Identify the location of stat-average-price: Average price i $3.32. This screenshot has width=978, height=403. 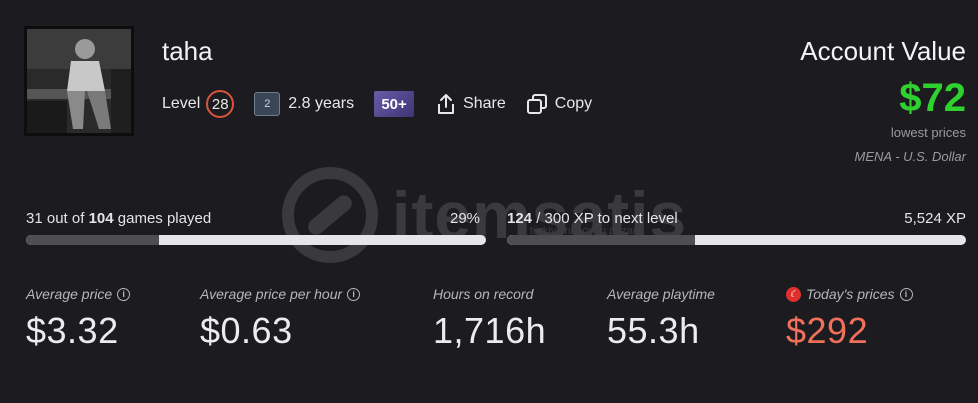
(78, 319).